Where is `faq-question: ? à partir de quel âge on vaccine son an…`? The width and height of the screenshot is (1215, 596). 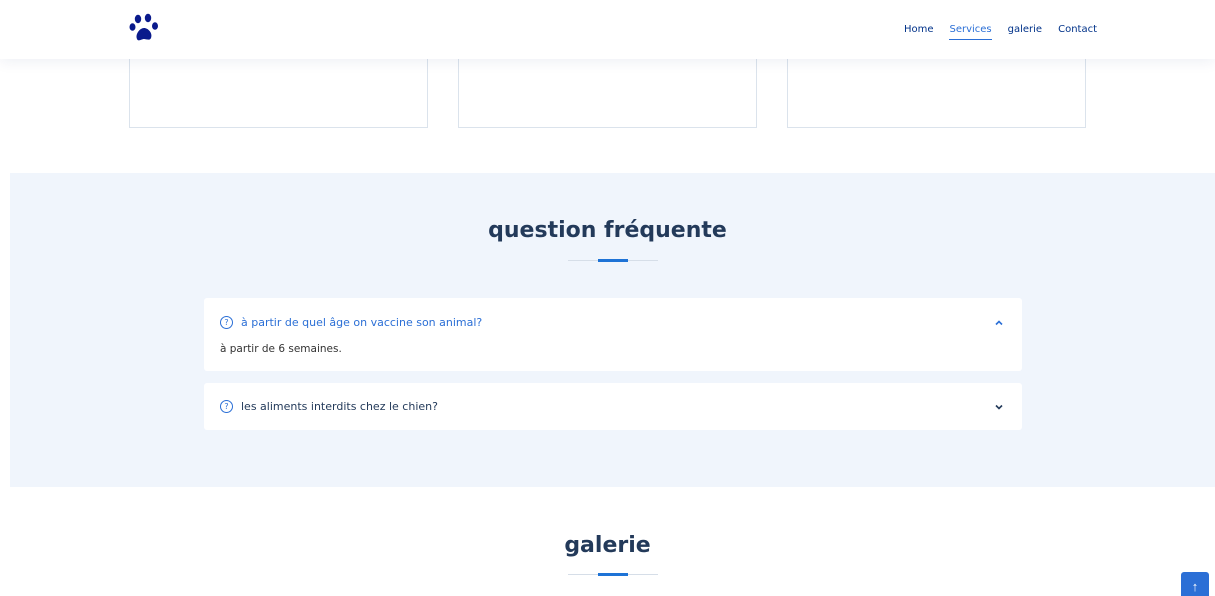 faq-question: ? à partir de quel âge on vaccine son an… is located at coordinates (351, 322).